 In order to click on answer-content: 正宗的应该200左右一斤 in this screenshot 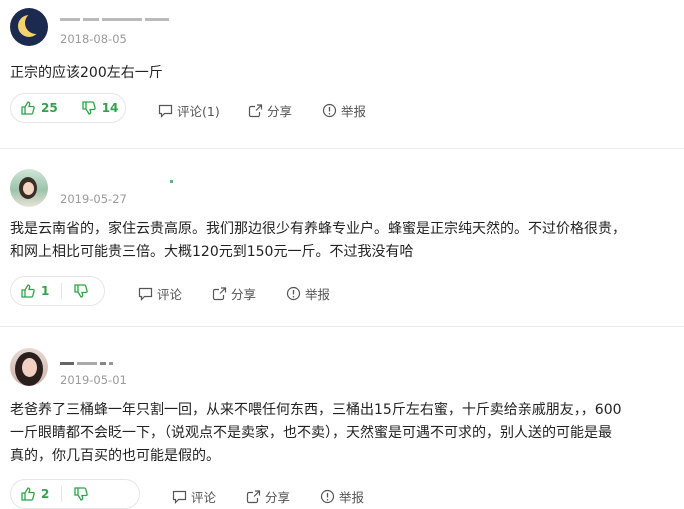, I will do `click(86, 73)`.